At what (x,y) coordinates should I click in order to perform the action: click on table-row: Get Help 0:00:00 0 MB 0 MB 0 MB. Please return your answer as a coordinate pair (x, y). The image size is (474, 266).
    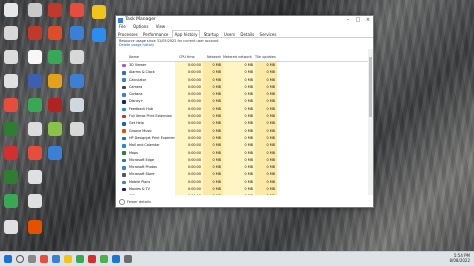
    Looking at the image, I should click on (243, 124).